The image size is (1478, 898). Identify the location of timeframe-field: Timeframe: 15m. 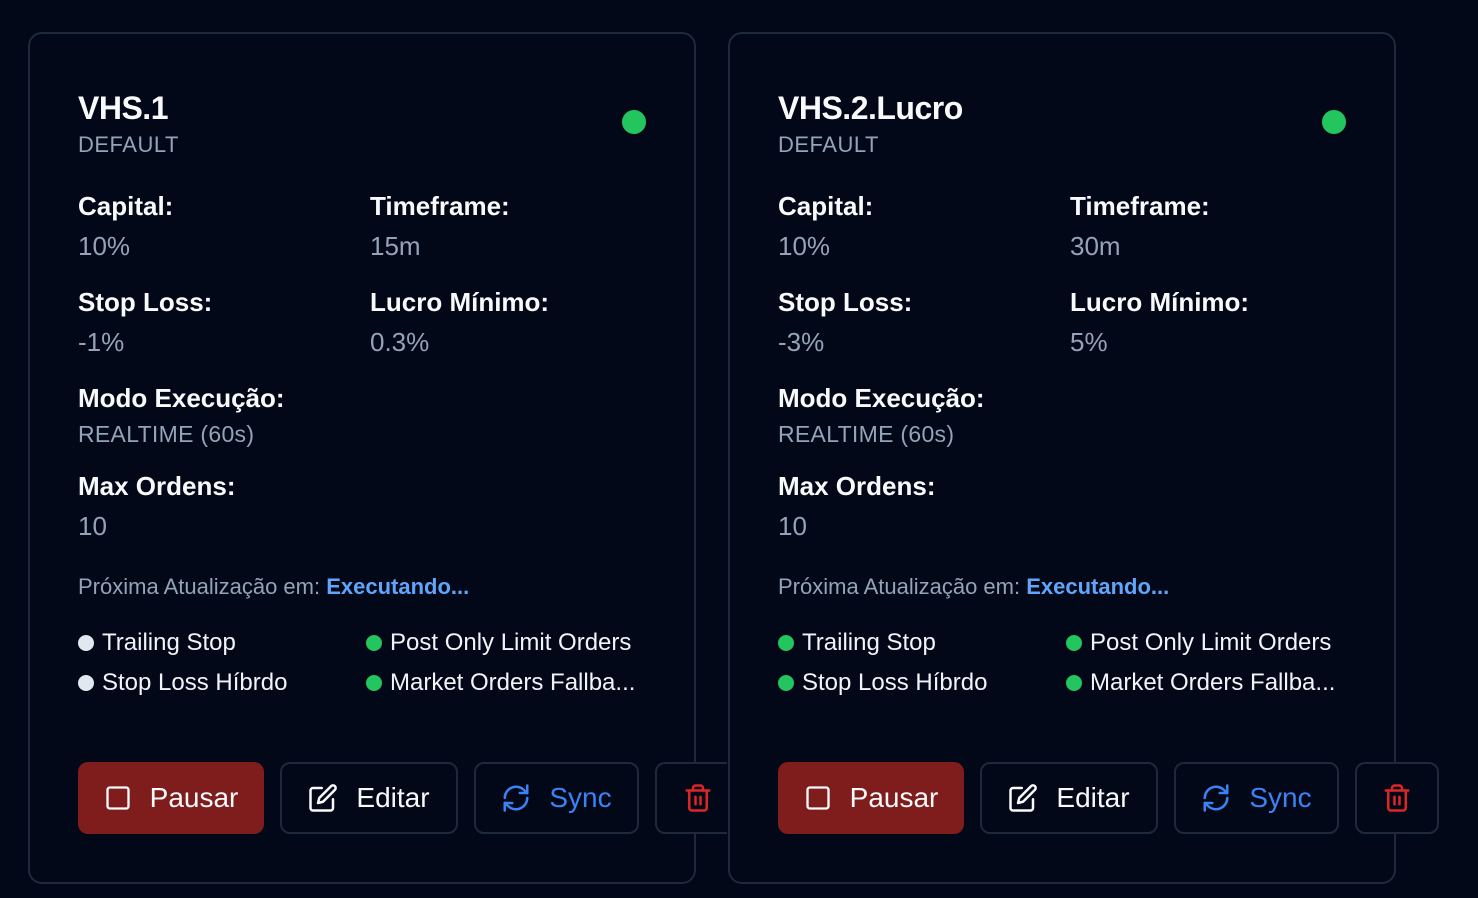
(440, 226).